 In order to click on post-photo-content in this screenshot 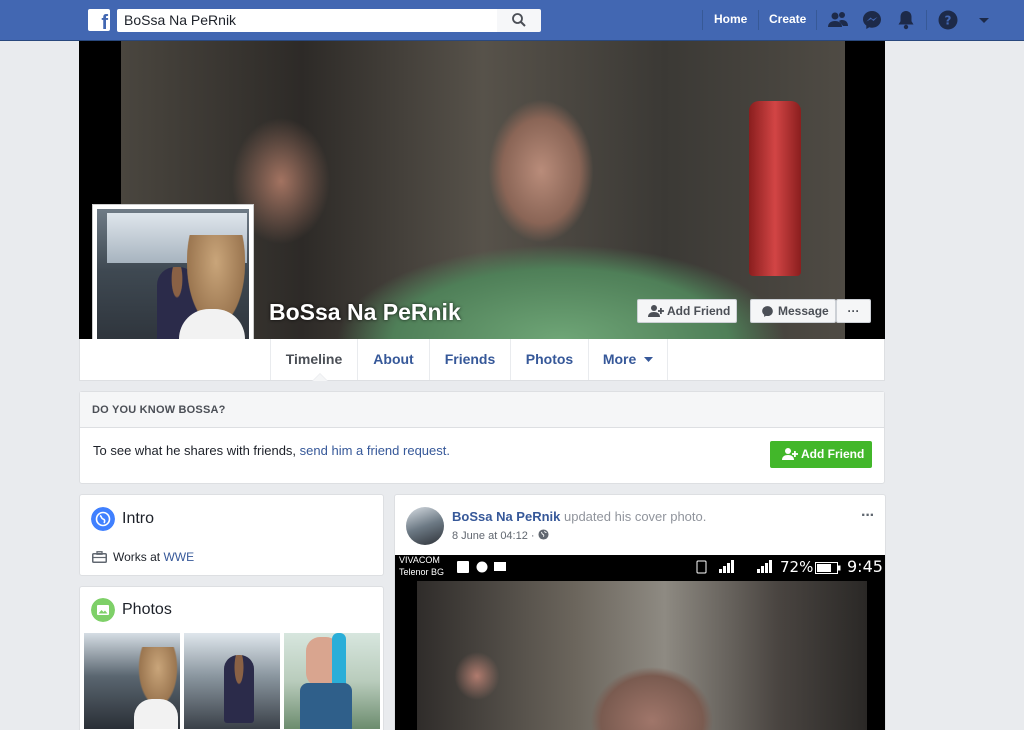, I will do `click(642, 655)`.